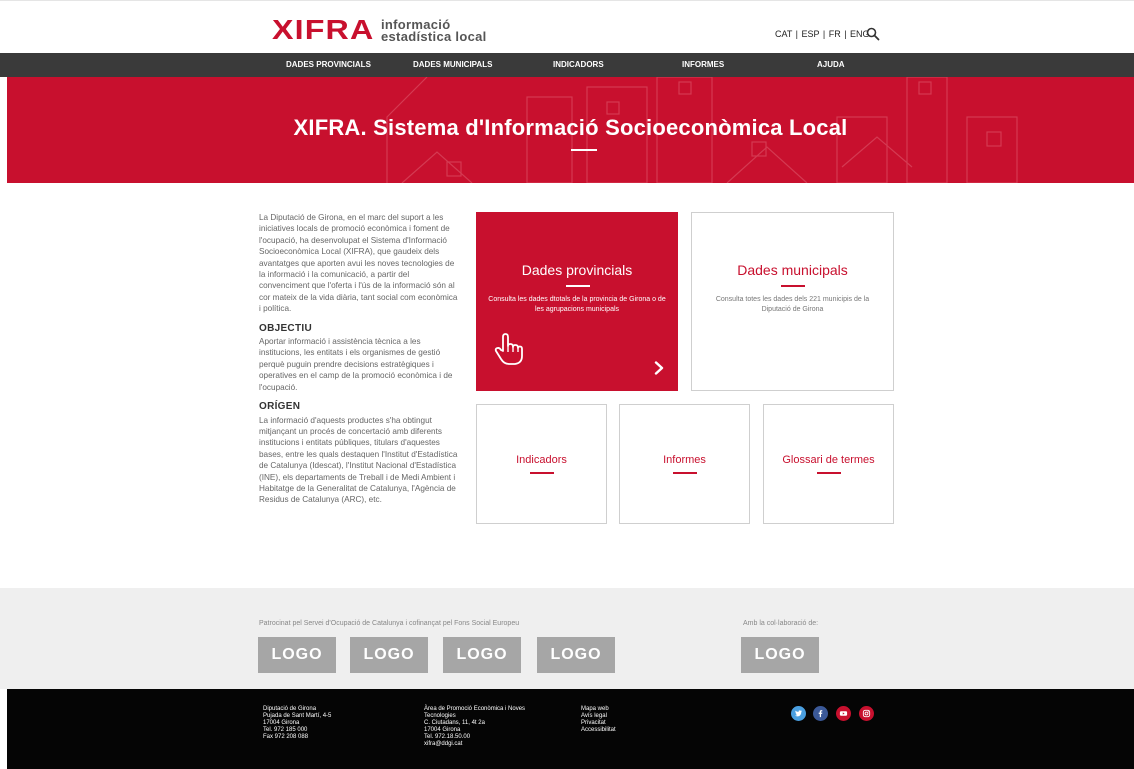  Describe the element at coordinates (328, 65) in the screenshot. I see `nav-item-dades-provincials: DADES PROVINCIALS` at that location.